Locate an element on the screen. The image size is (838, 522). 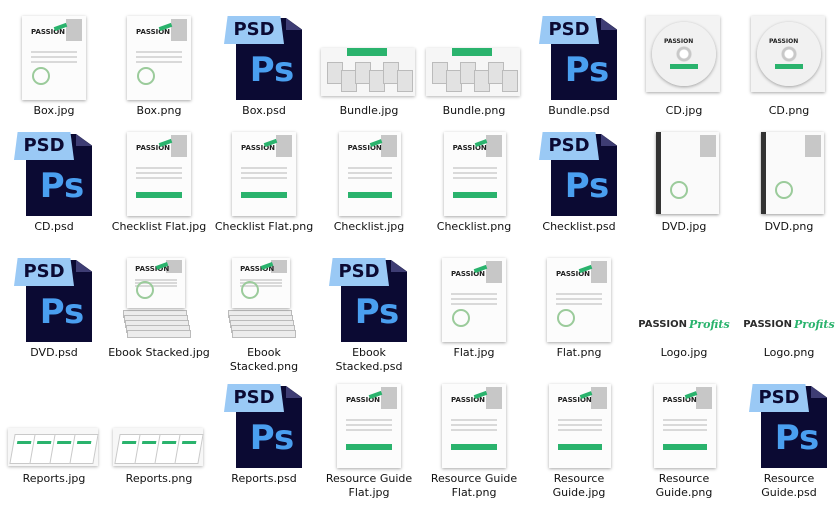
file-item: Ps PSD Ebook Stacked.psd is located at coordinates (369, 313).